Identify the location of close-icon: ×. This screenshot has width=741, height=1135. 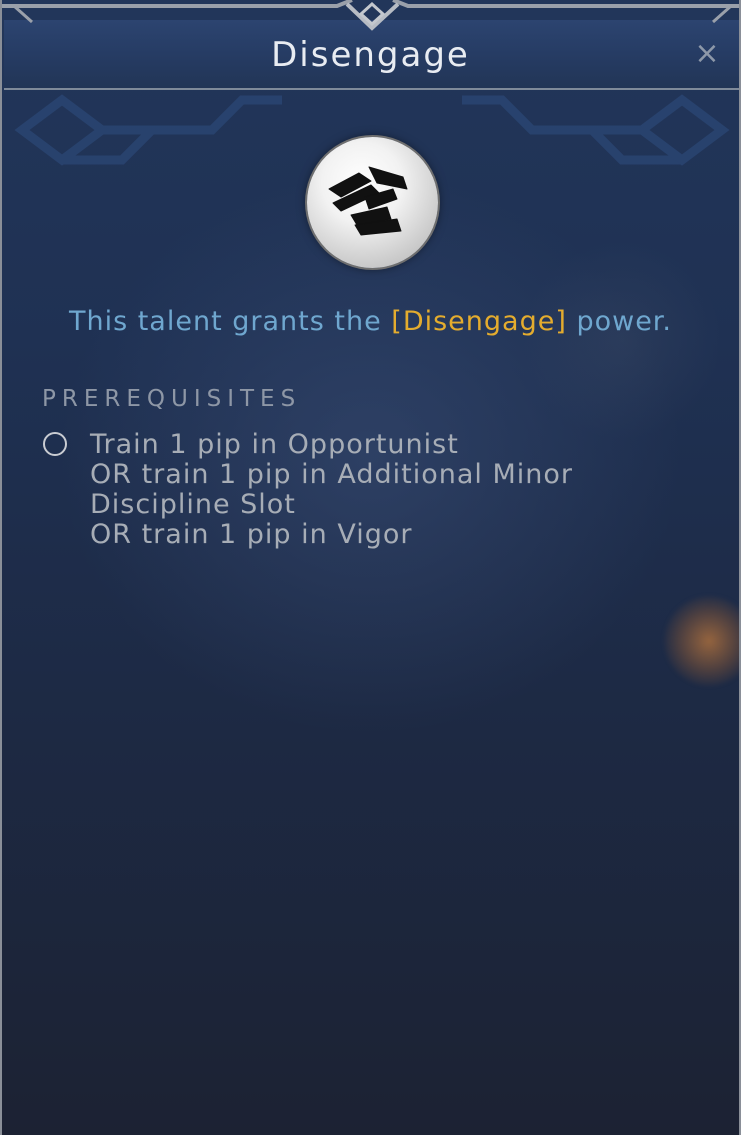
(707, 54).